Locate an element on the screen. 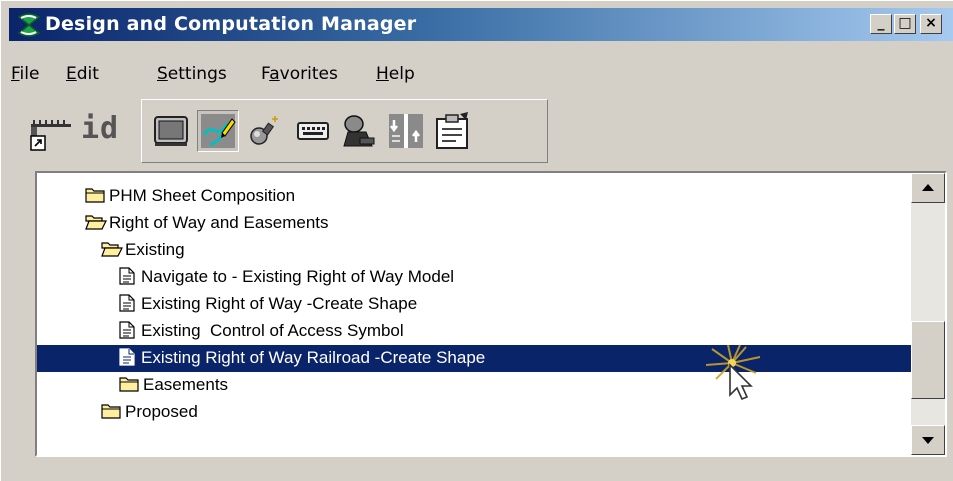  menu-help-key: H is located at coordinates (382, 74).